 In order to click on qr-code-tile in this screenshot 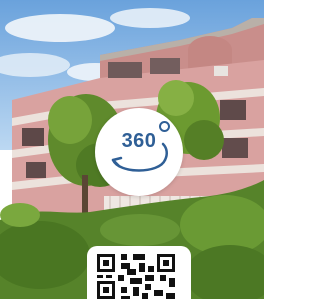, I will do `click(139, 272)`.